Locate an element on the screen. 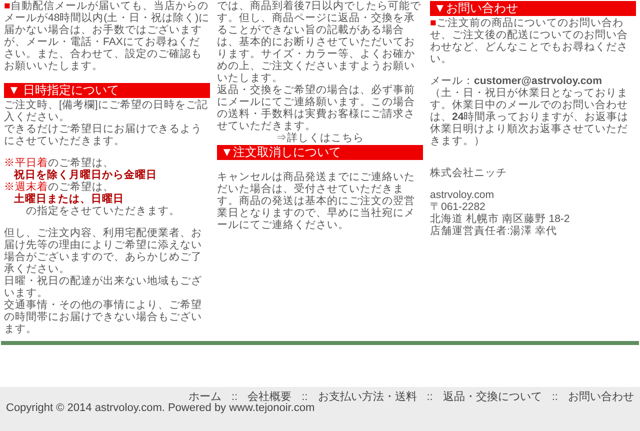 This screenshot has width=640, height=431. body-text: 交通事情・その他の事情により、ご希望の時間帯にお届けできない場合もございます。 is located at coordinates (103, 317).